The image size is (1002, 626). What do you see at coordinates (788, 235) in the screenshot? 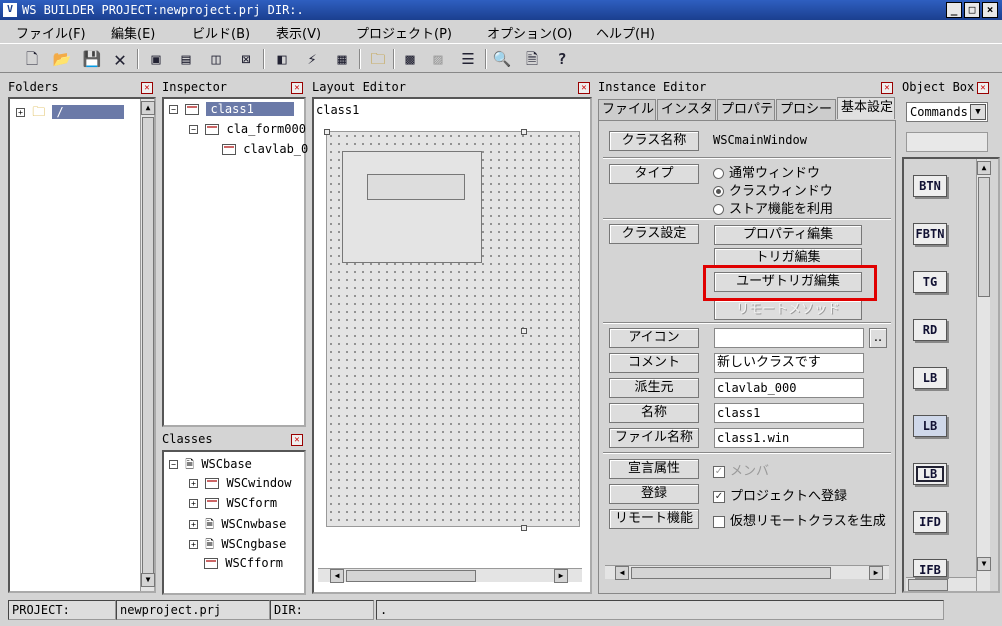
I see `property-edit-button: プロパティ編集` at bounding box center [788, 235].